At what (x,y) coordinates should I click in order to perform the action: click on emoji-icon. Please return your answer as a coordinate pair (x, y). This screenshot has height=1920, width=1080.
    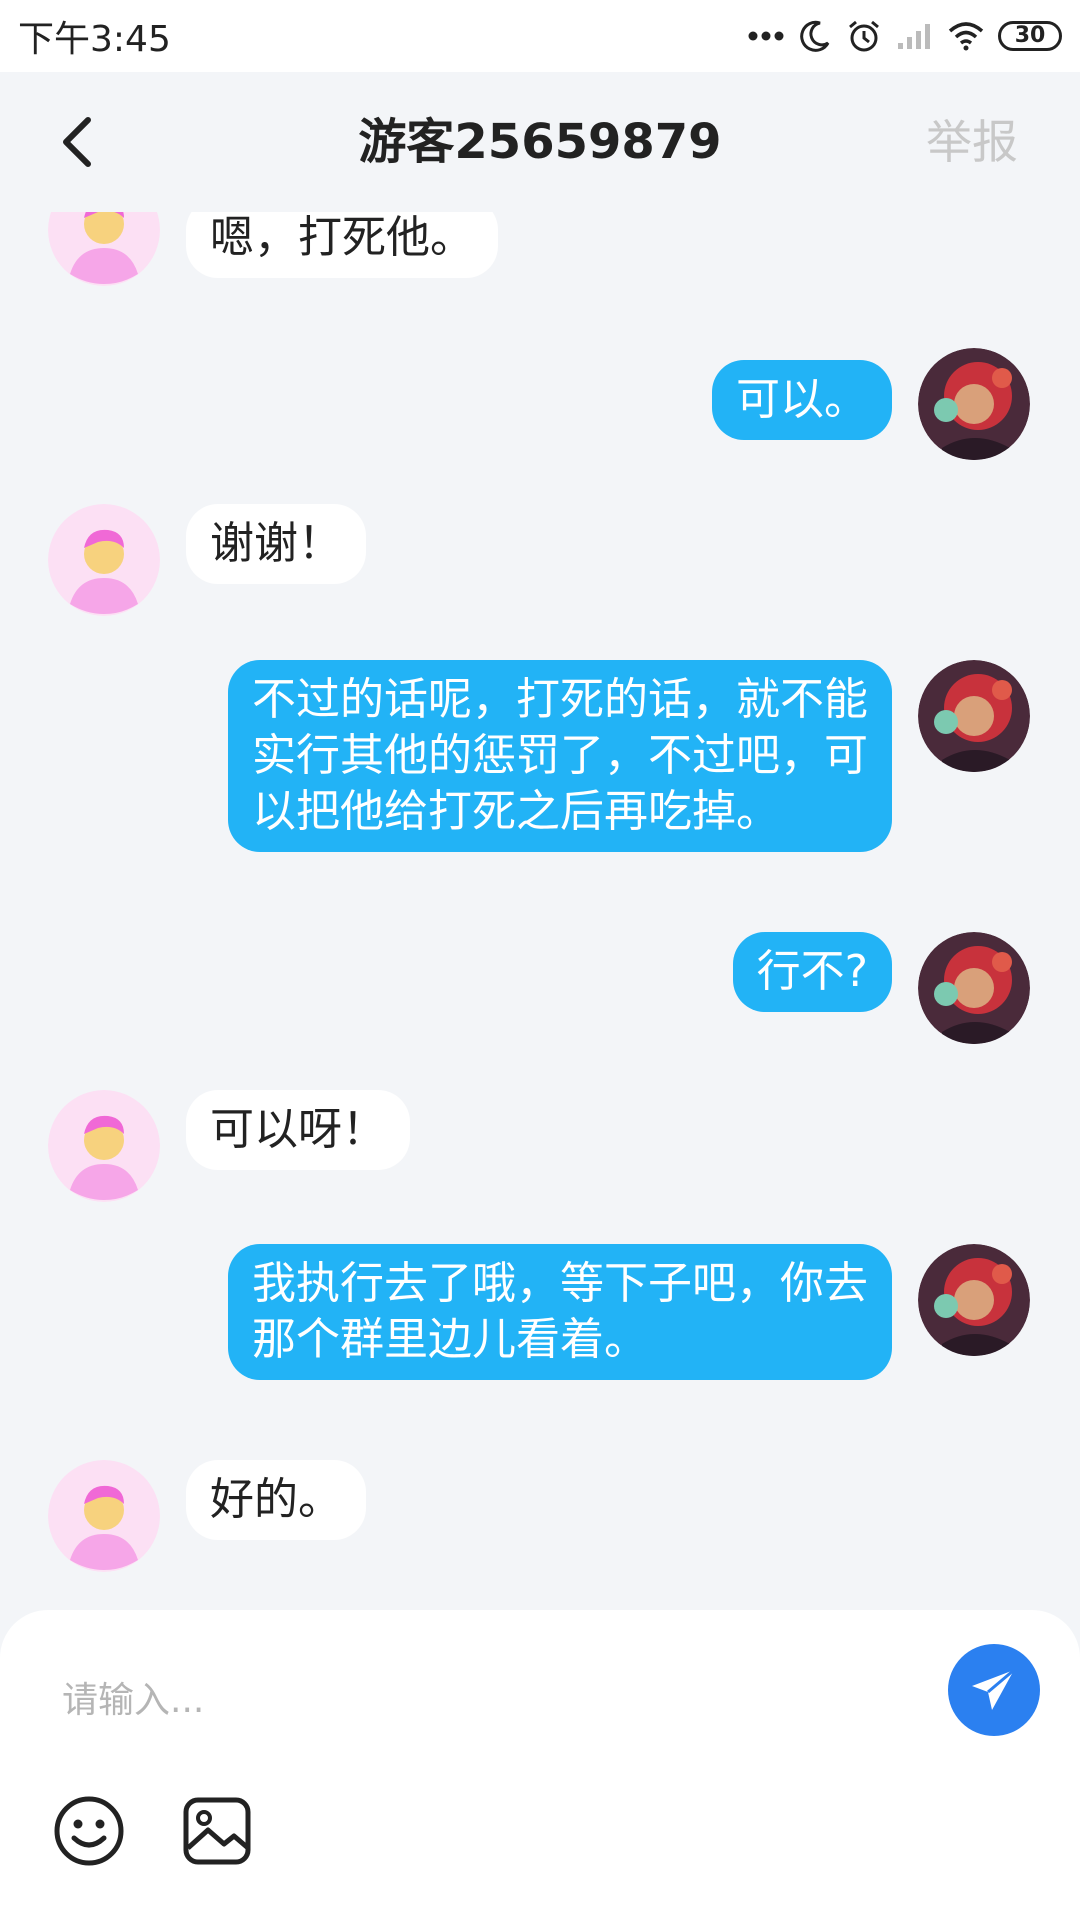
    Looking at the image, I should click on (89, 1831).